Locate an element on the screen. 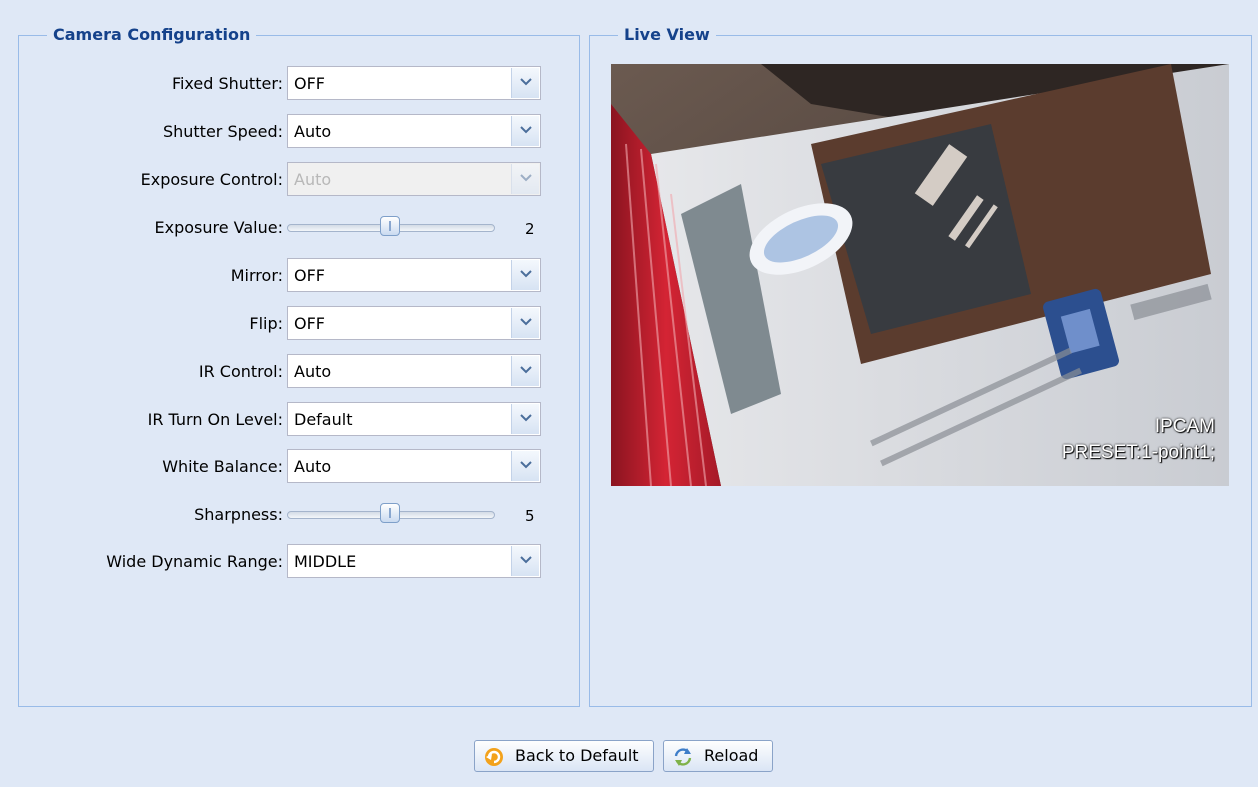  exposure-value-label: Exposure Value: is located at coordinates (218, 227).